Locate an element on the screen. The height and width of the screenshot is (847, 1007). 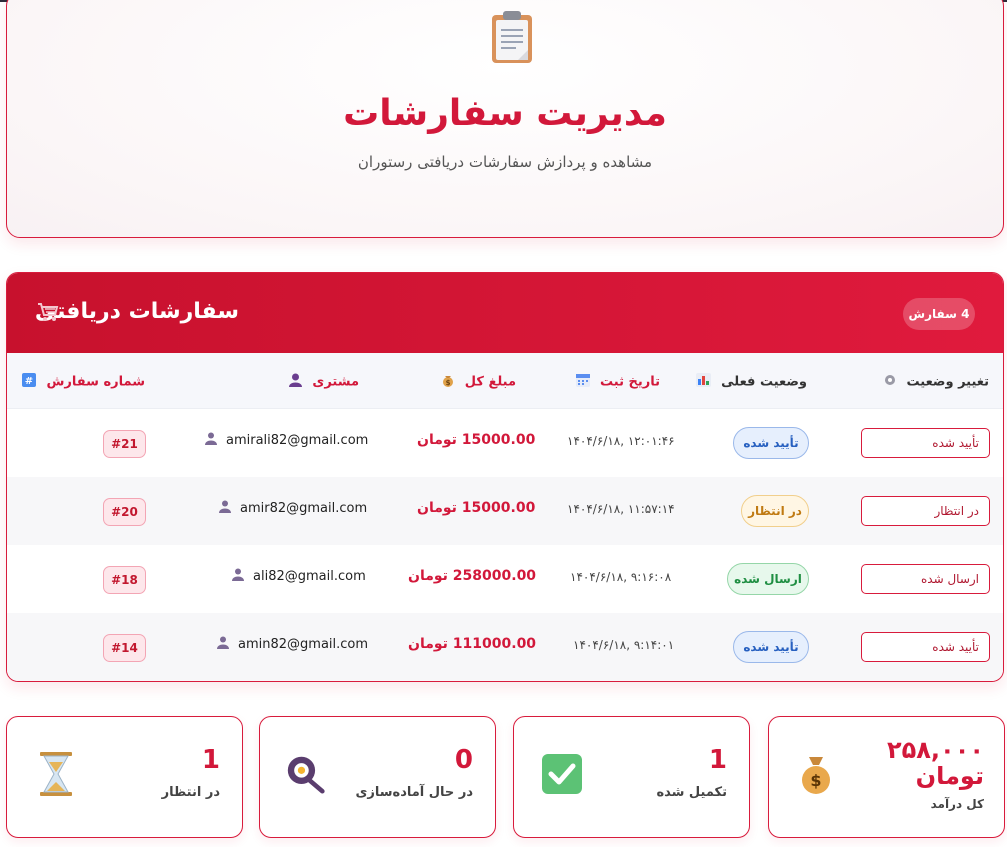
order-id-badge: #21 is located at coordinates (124, 444).